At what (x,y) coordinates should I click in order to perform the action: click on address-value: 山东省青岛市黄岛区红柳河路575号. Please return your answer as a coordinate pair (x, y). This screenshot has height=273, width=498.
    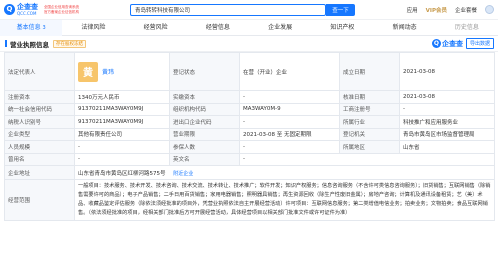
    Looking at the image, I should click on (122, 173).